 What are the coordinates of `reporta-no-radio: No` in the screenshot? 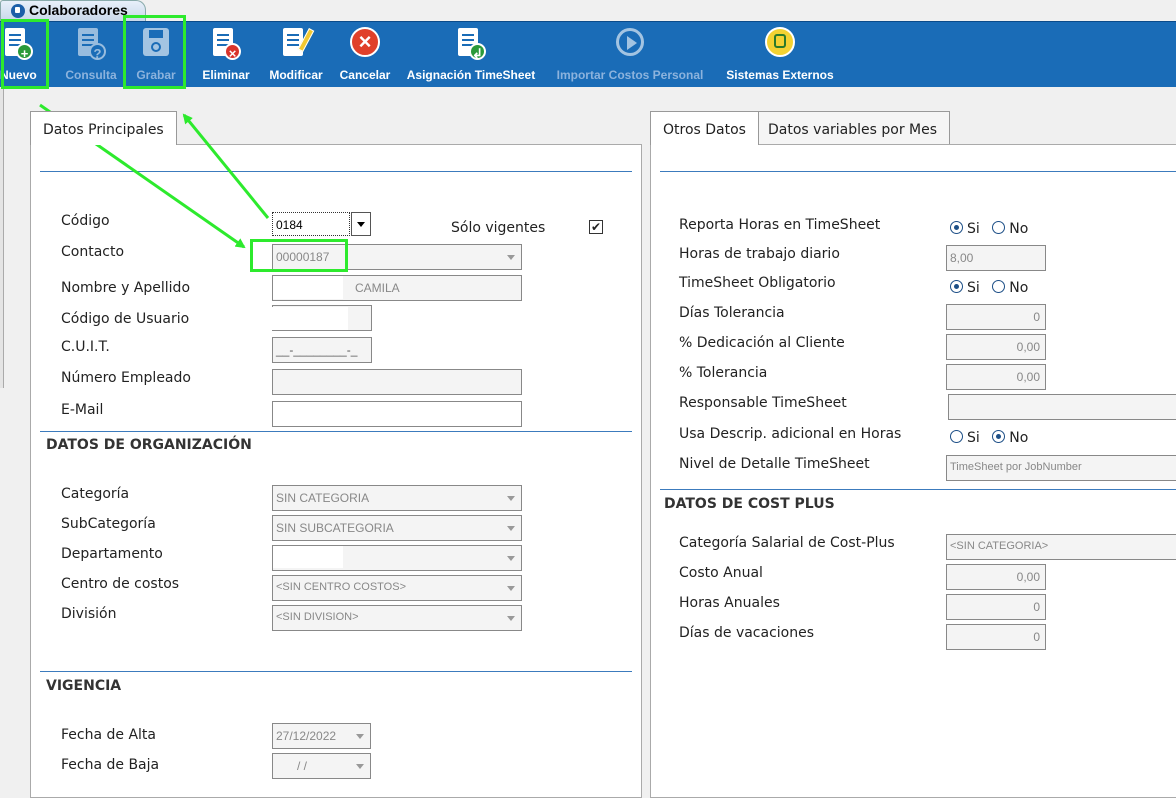 It's located at (1010, 229).